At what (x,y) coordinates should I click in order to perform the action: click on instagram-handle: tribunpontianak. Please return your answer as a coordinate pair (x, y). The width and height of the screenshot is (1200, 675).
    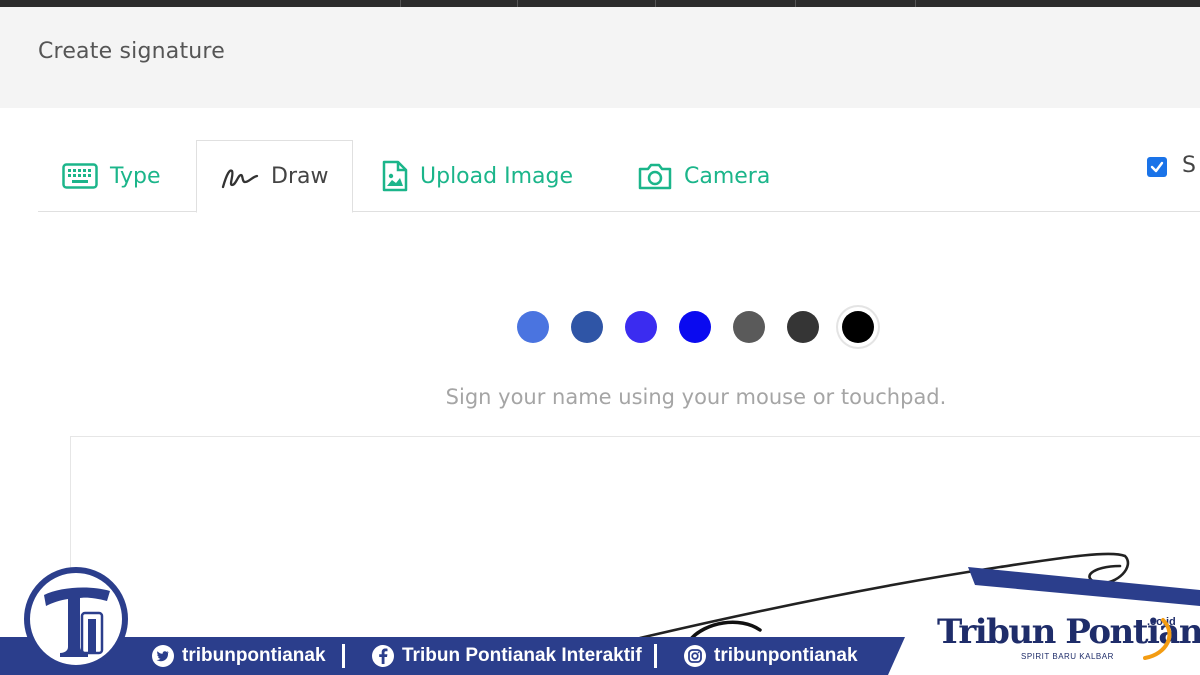
    Looking at the image, I should click on (771, 656).